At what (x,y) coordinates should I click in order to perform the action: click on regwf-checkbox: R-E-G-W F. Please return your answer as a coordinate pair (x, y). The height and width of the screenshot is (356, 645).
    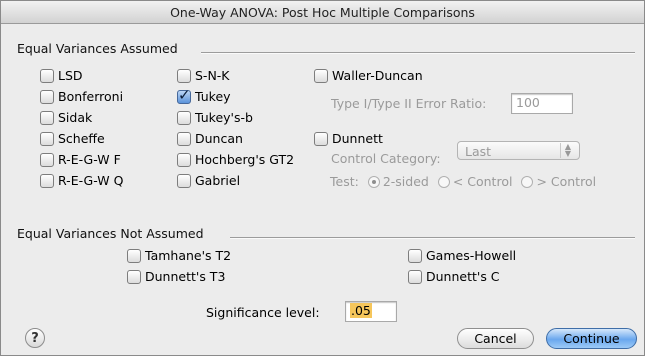
    Looking at the image, I should click on (80, 159).